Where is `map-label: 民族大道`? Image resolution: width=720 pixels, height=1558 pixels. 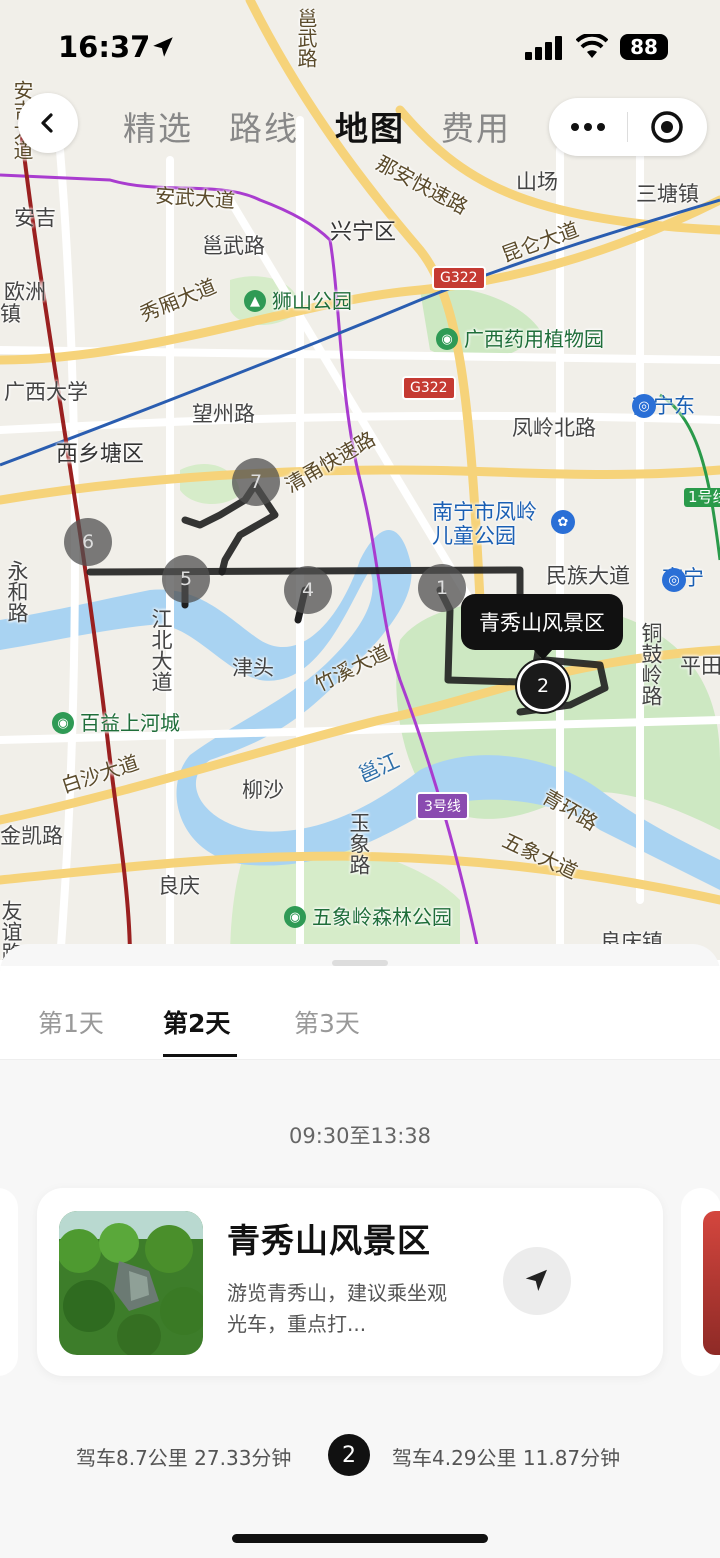 map-label: 民族大道 is located at coordinates (588, 576).